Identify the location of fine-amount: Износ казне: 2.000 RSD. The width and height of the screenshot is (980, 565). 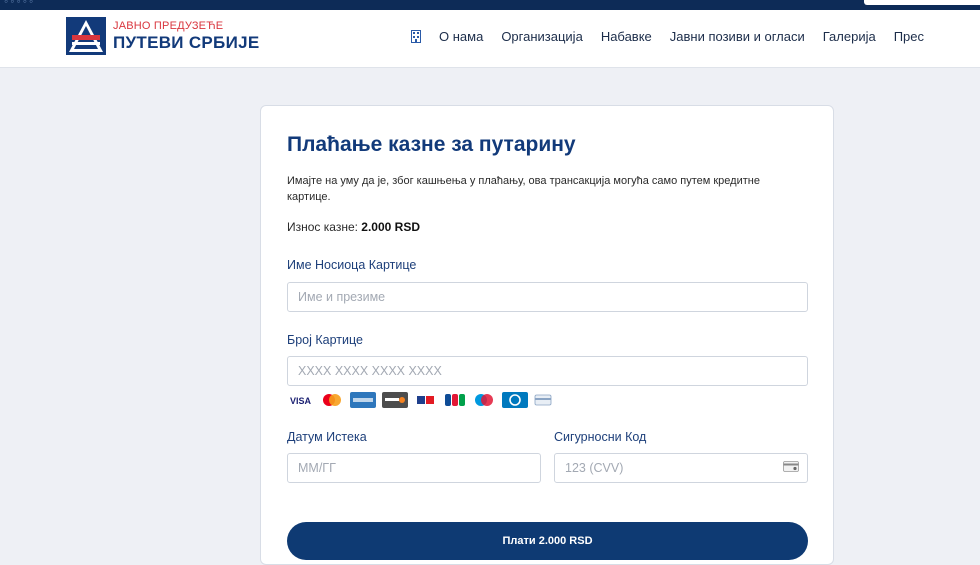
(353, 227).